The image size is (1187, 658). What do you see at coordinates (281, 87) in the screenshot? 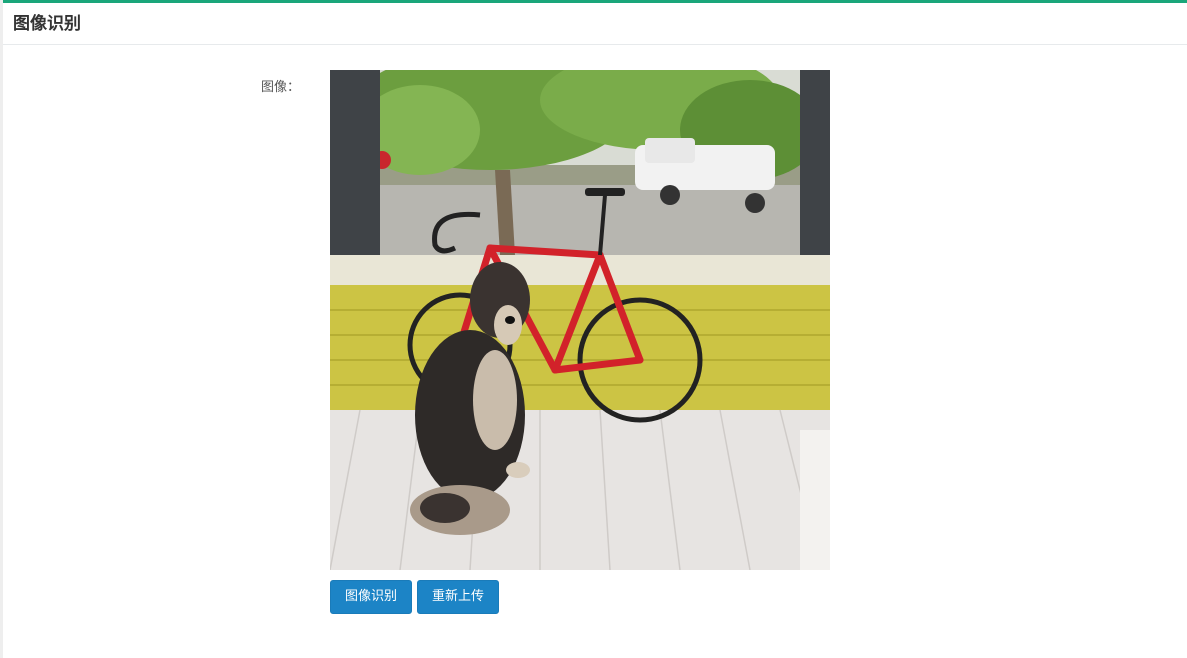
I see `image-field-label: 图像：` at bounding box center [281, 87].